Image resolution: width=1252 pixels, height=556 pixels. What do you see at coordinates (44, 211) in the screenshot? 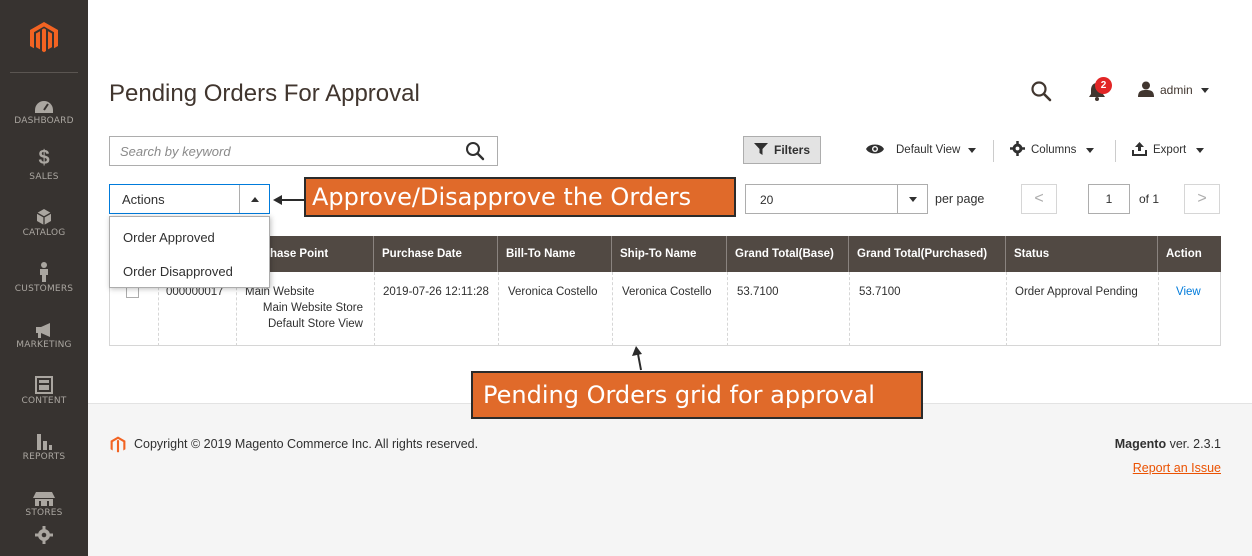
I see `cube-icon` at bounding box center [44, 211].